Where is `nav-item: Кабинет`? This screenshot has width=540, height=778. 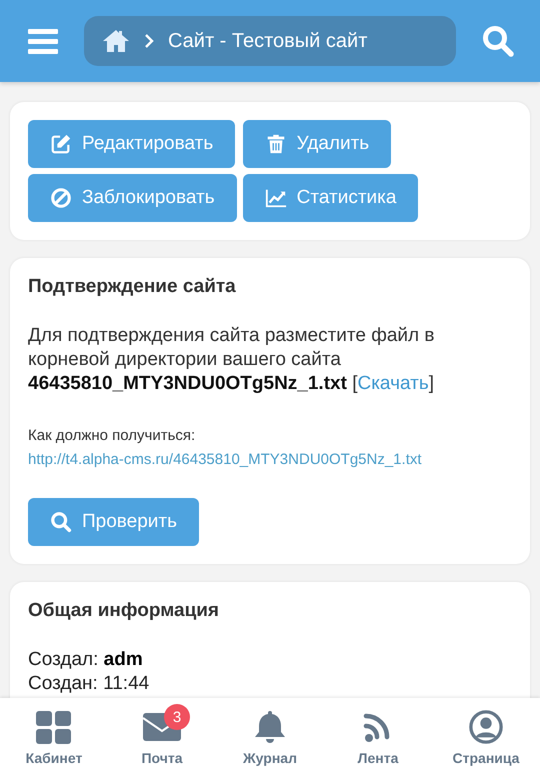
nav-item: Кабинет is located at coordinates (54, 758).